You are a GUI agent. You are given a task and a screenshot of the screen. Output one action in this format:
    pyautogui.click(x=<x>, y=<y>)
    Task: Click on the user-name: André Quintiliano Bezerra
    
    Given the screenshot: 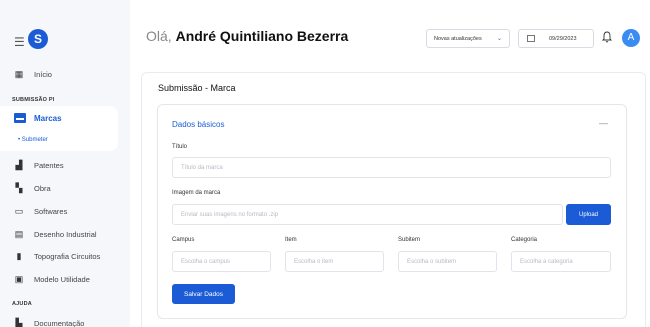 What is the action you would take?
    pyautogui.click(x=262, y=36)
    